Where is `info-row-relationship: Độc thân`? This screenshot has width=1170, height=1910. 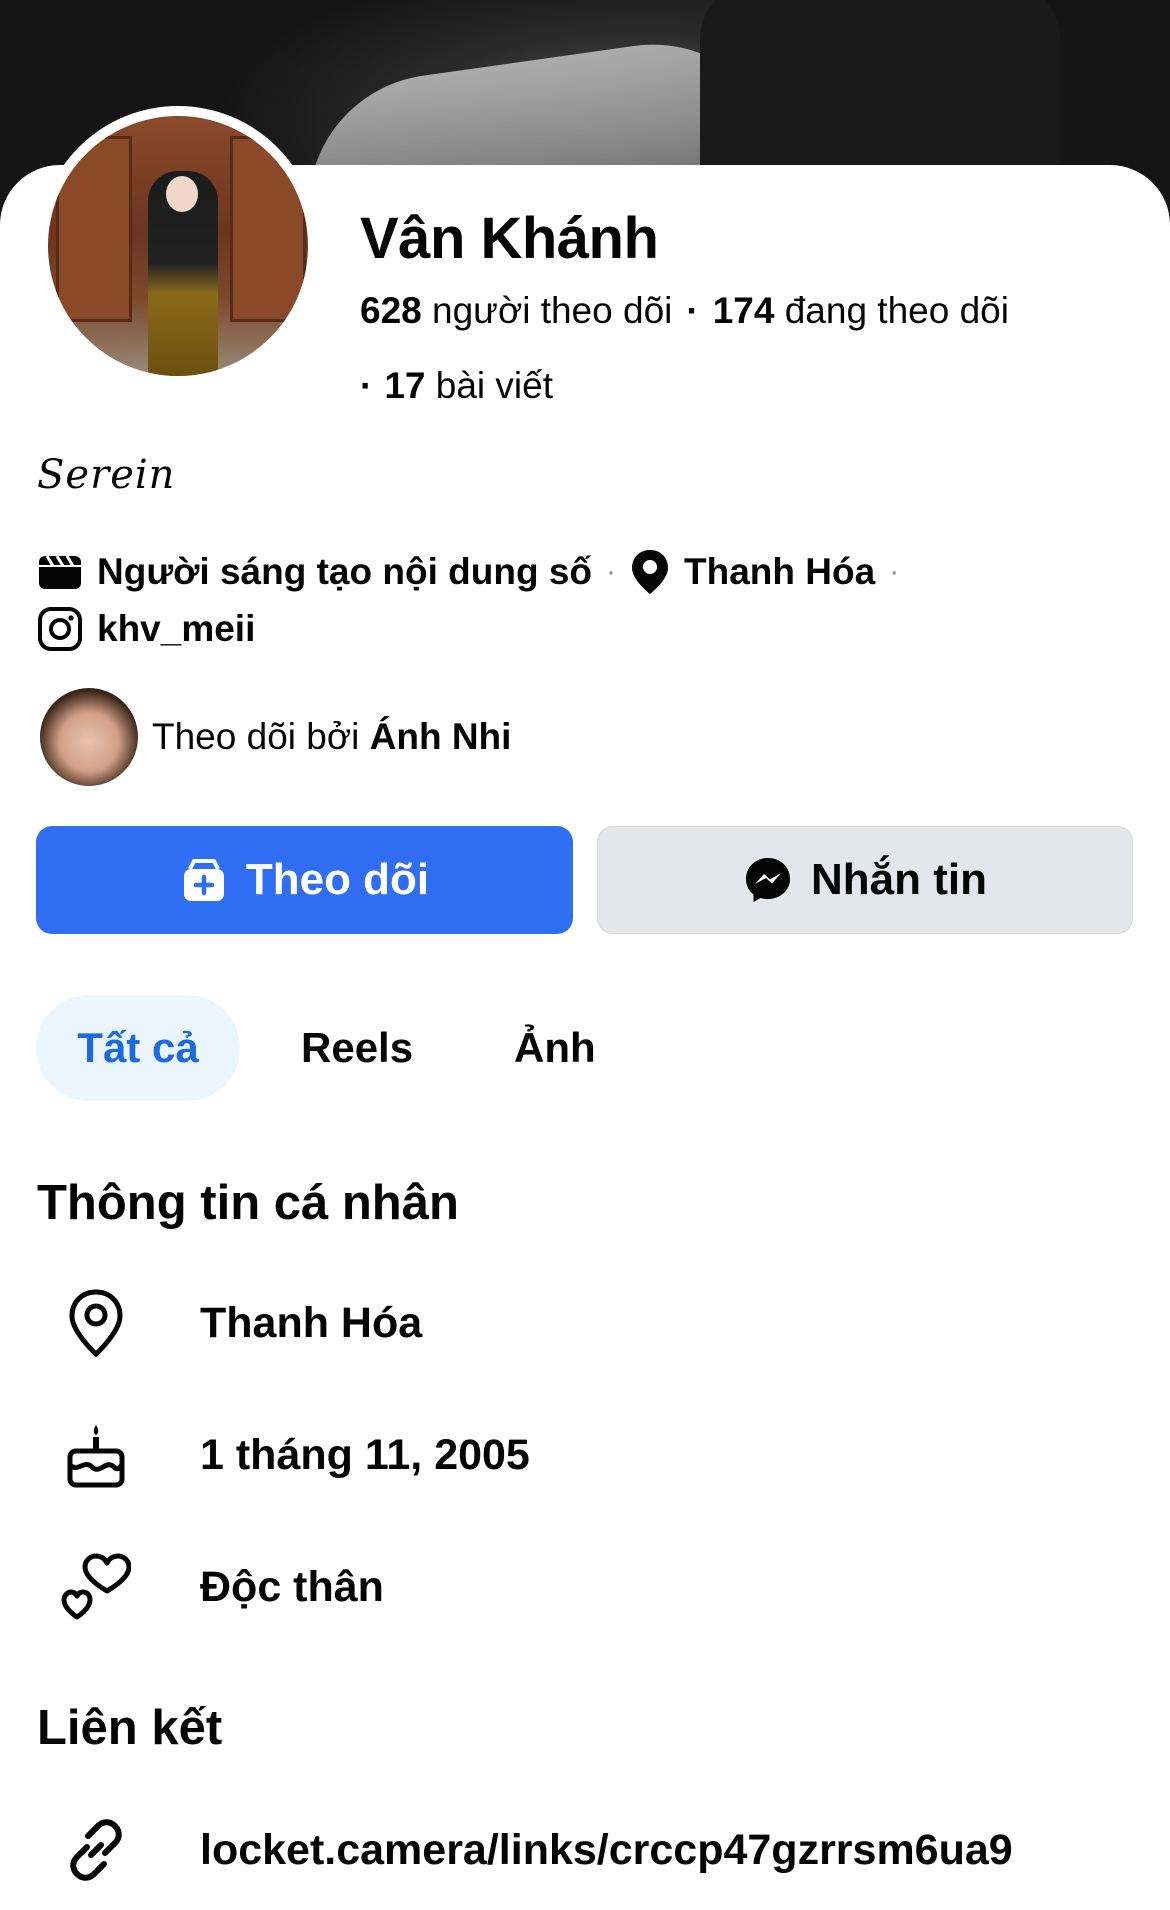
info-row-relationship: Độc thân is located at coordinates (222, 1587).